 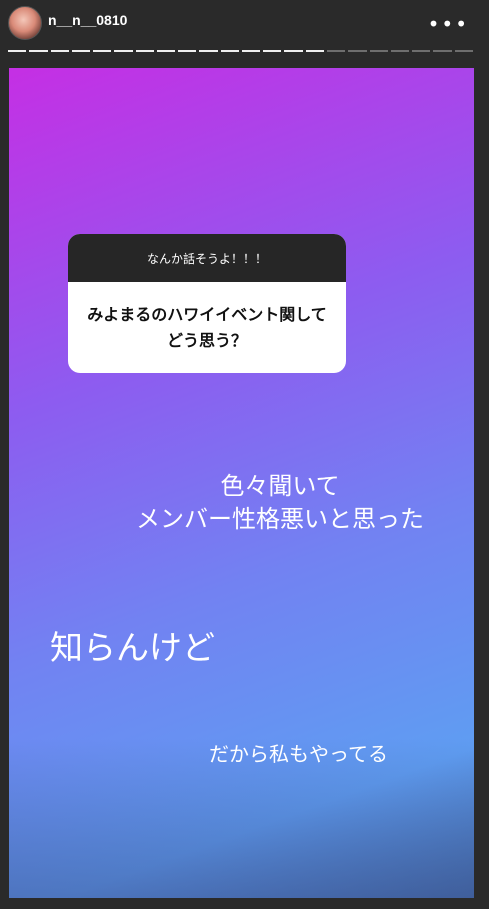 I want to click on story-progress-bar, so click(x=240, y=52).